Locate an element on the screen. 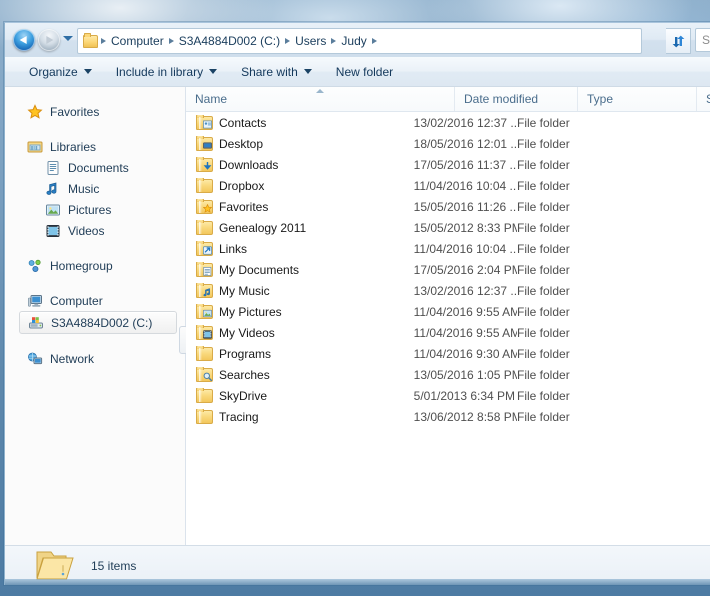  organize-button: Organize is located at coordinates (60, 72).